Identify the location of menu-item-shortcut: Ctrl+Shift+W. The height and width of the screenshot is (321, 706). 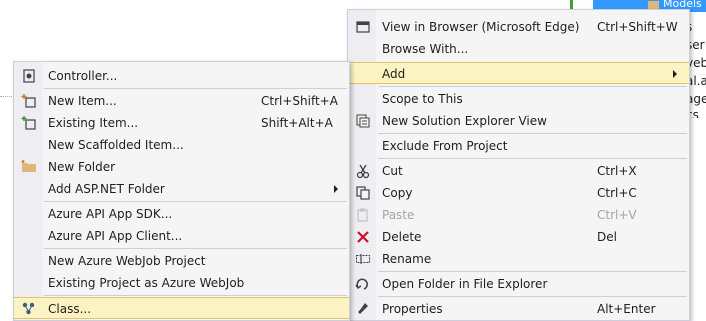
(637, 27).